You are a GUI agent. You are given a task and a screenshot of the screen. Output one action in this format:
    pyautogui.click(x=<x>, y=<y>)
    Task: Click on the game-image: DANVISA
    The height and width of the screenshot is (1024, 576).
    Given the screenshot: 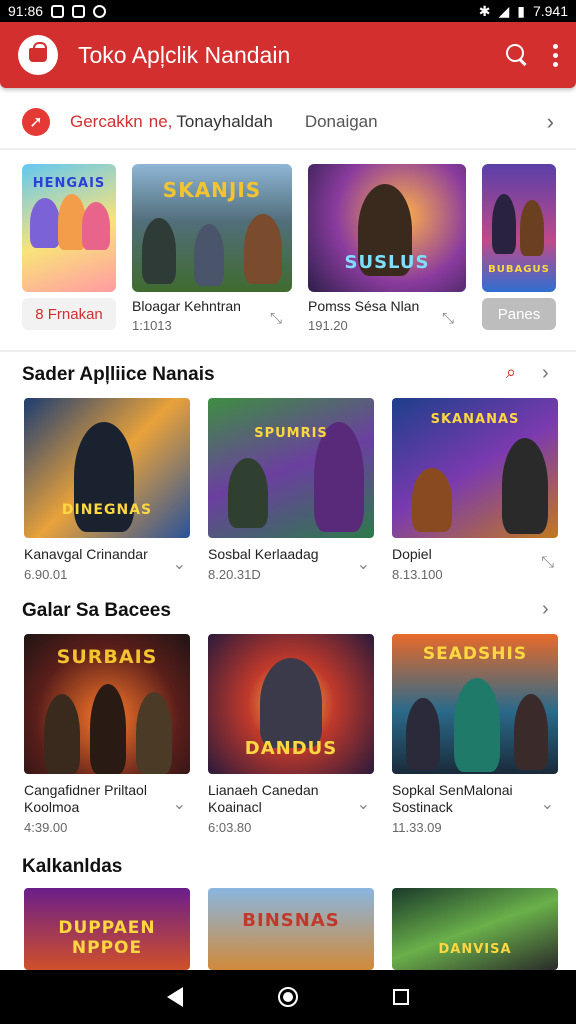 What is the action you would take?
    pyautogui.click(x=475, y=929)
    